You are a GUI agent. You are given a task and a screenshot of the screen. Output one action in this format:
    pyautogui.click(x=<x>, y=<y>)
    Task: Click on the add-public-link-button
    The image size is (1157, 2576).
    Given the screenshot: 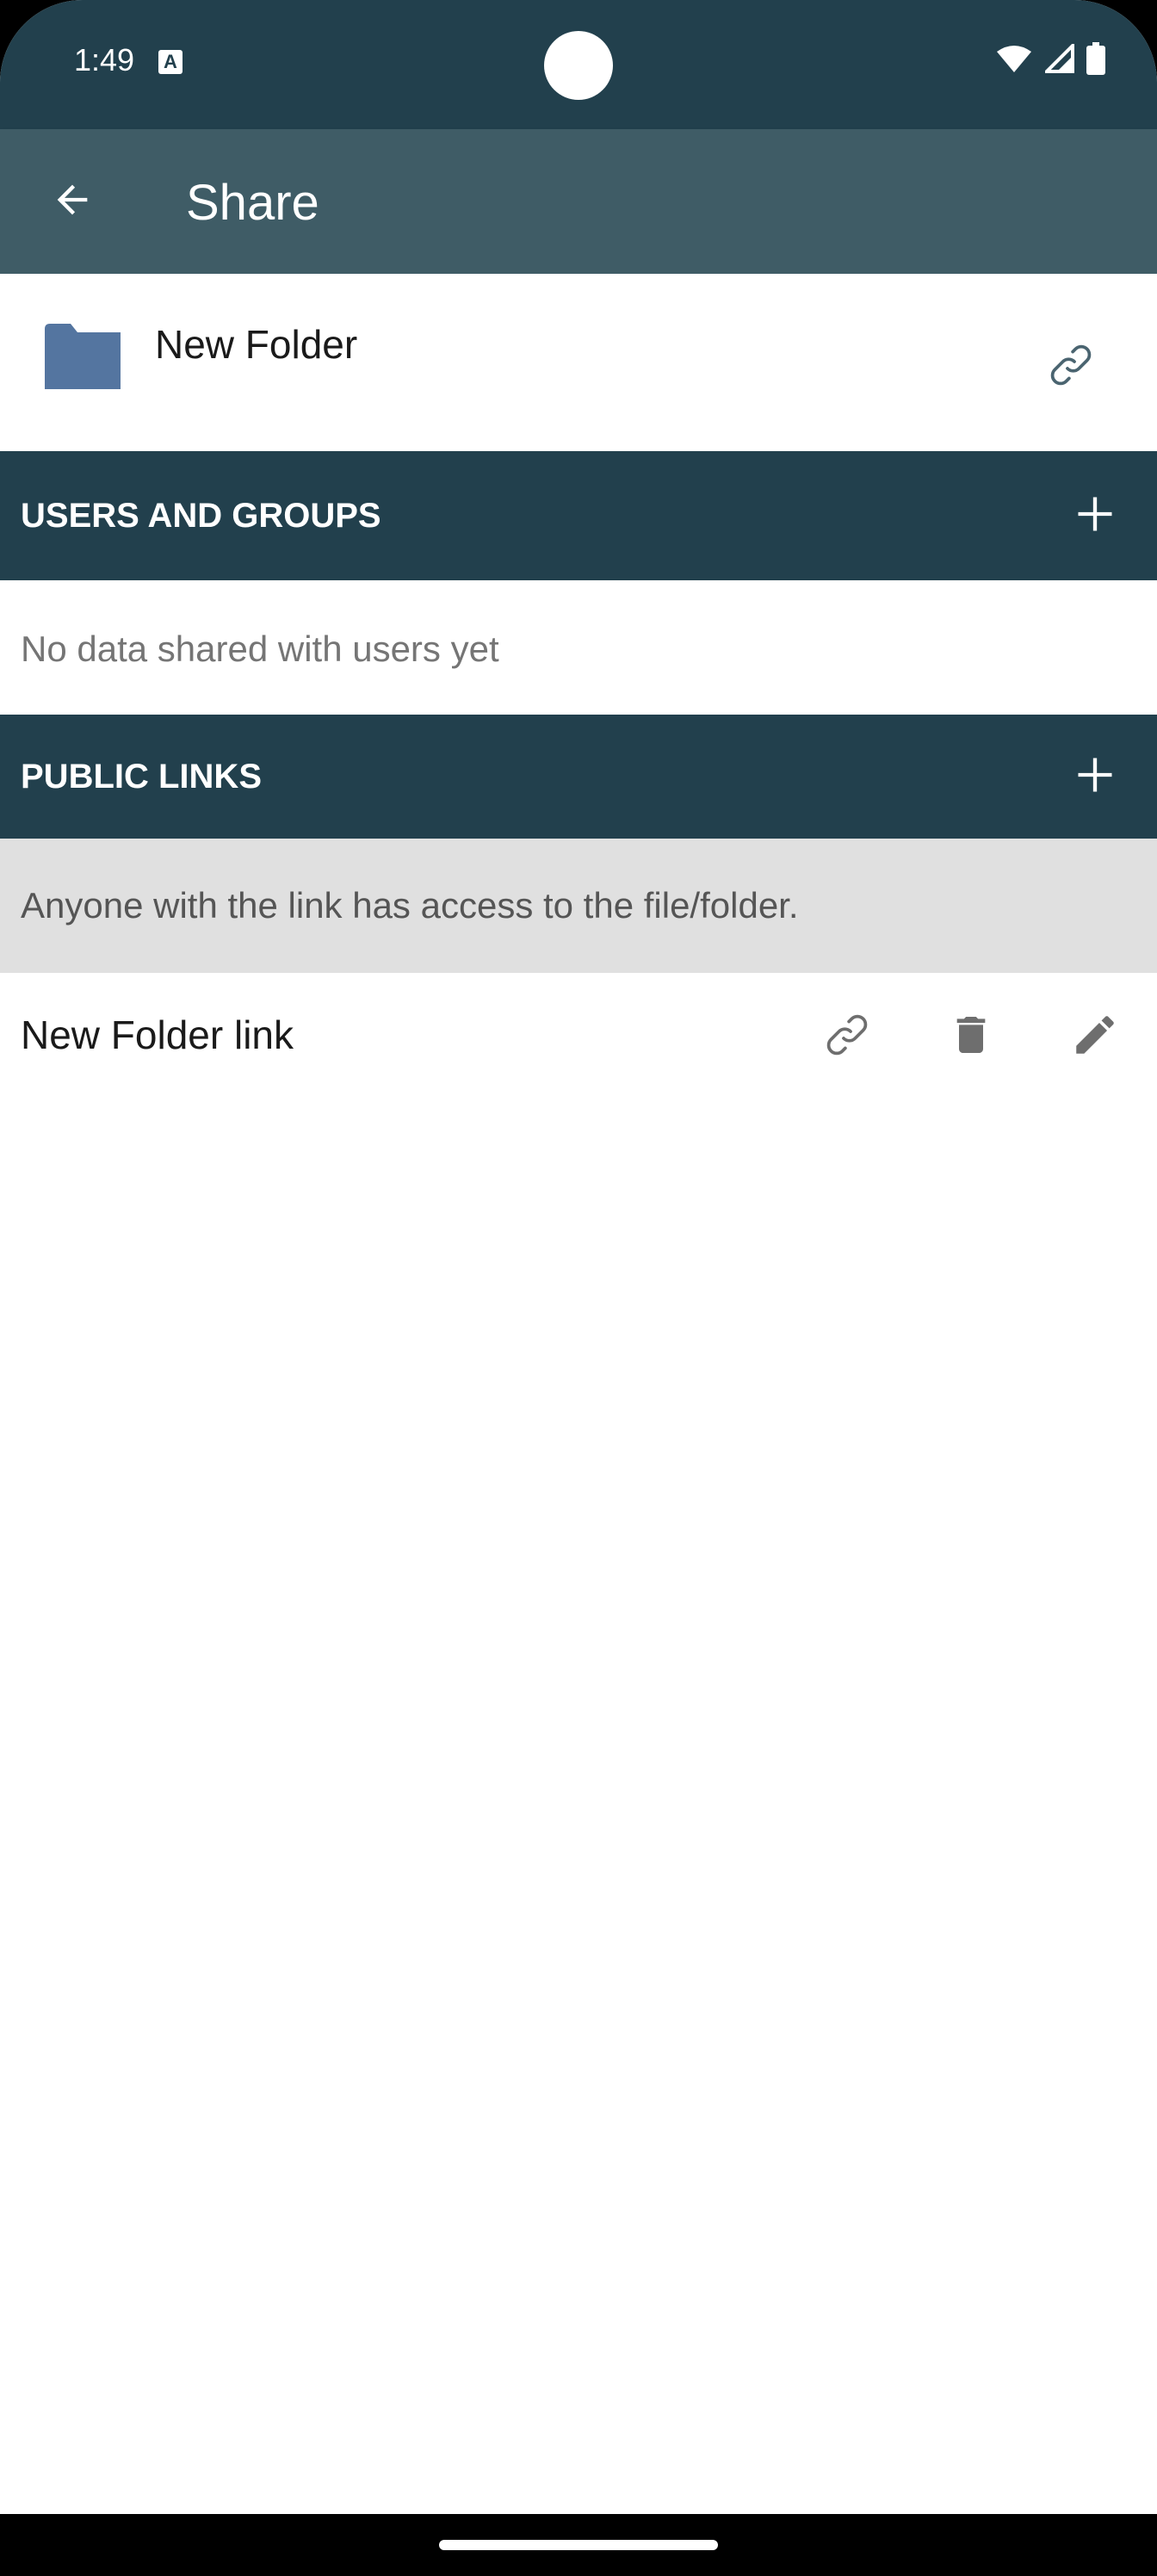 What is the action you would take?
    pyautogui.click(x=1095, y=777)
    